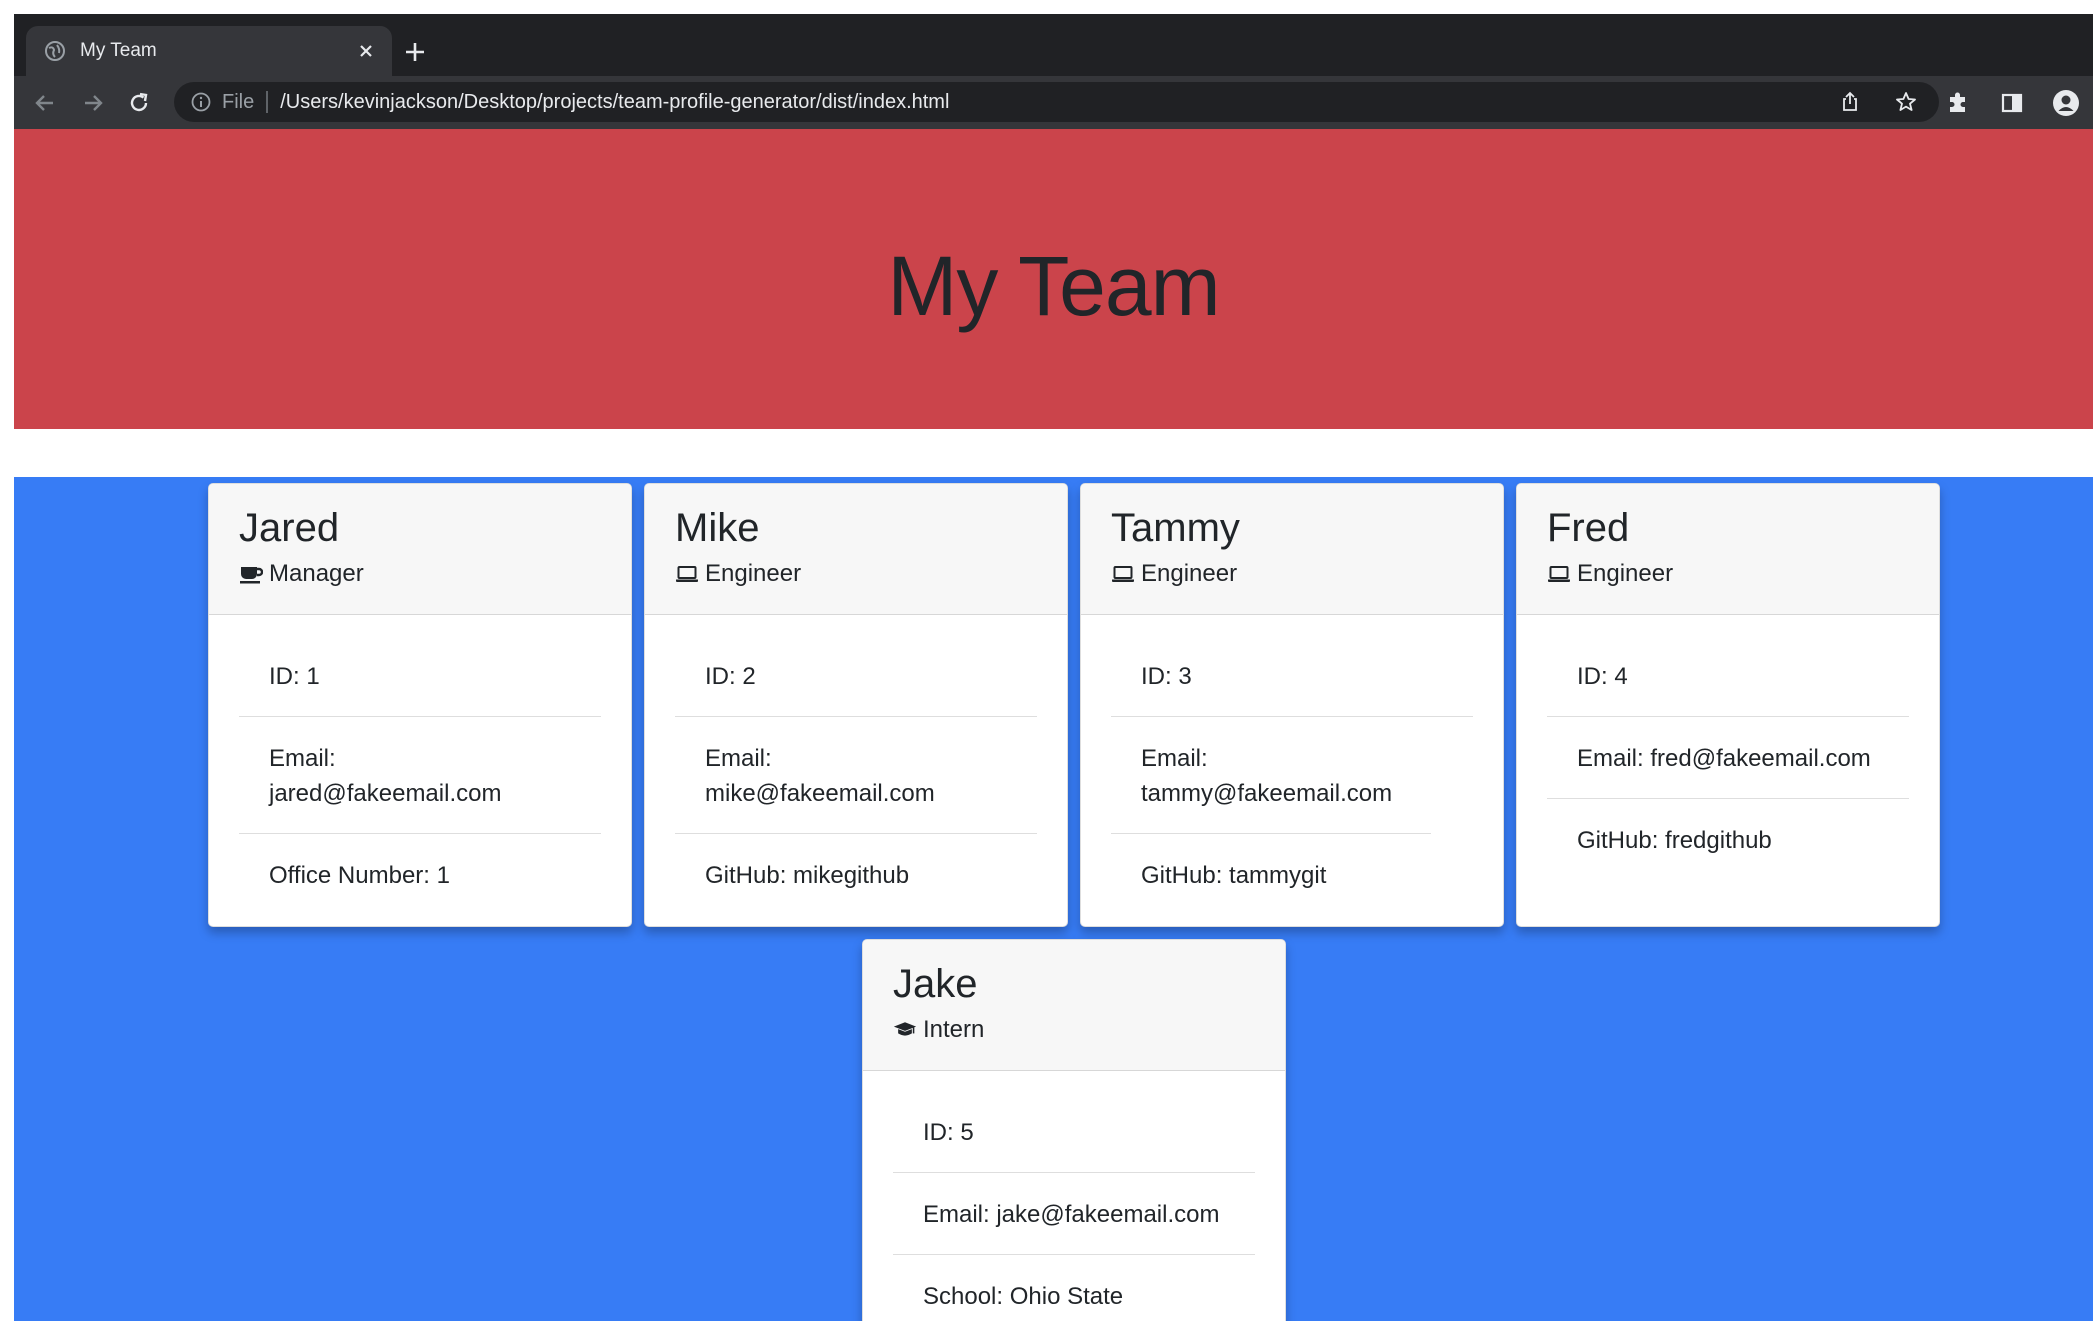  What do you see at coordinates (1074, 1214) in the screenshot?
I see `employee-email: Email: jake@fakeemail.com` at bounding box center [1074, 1214].